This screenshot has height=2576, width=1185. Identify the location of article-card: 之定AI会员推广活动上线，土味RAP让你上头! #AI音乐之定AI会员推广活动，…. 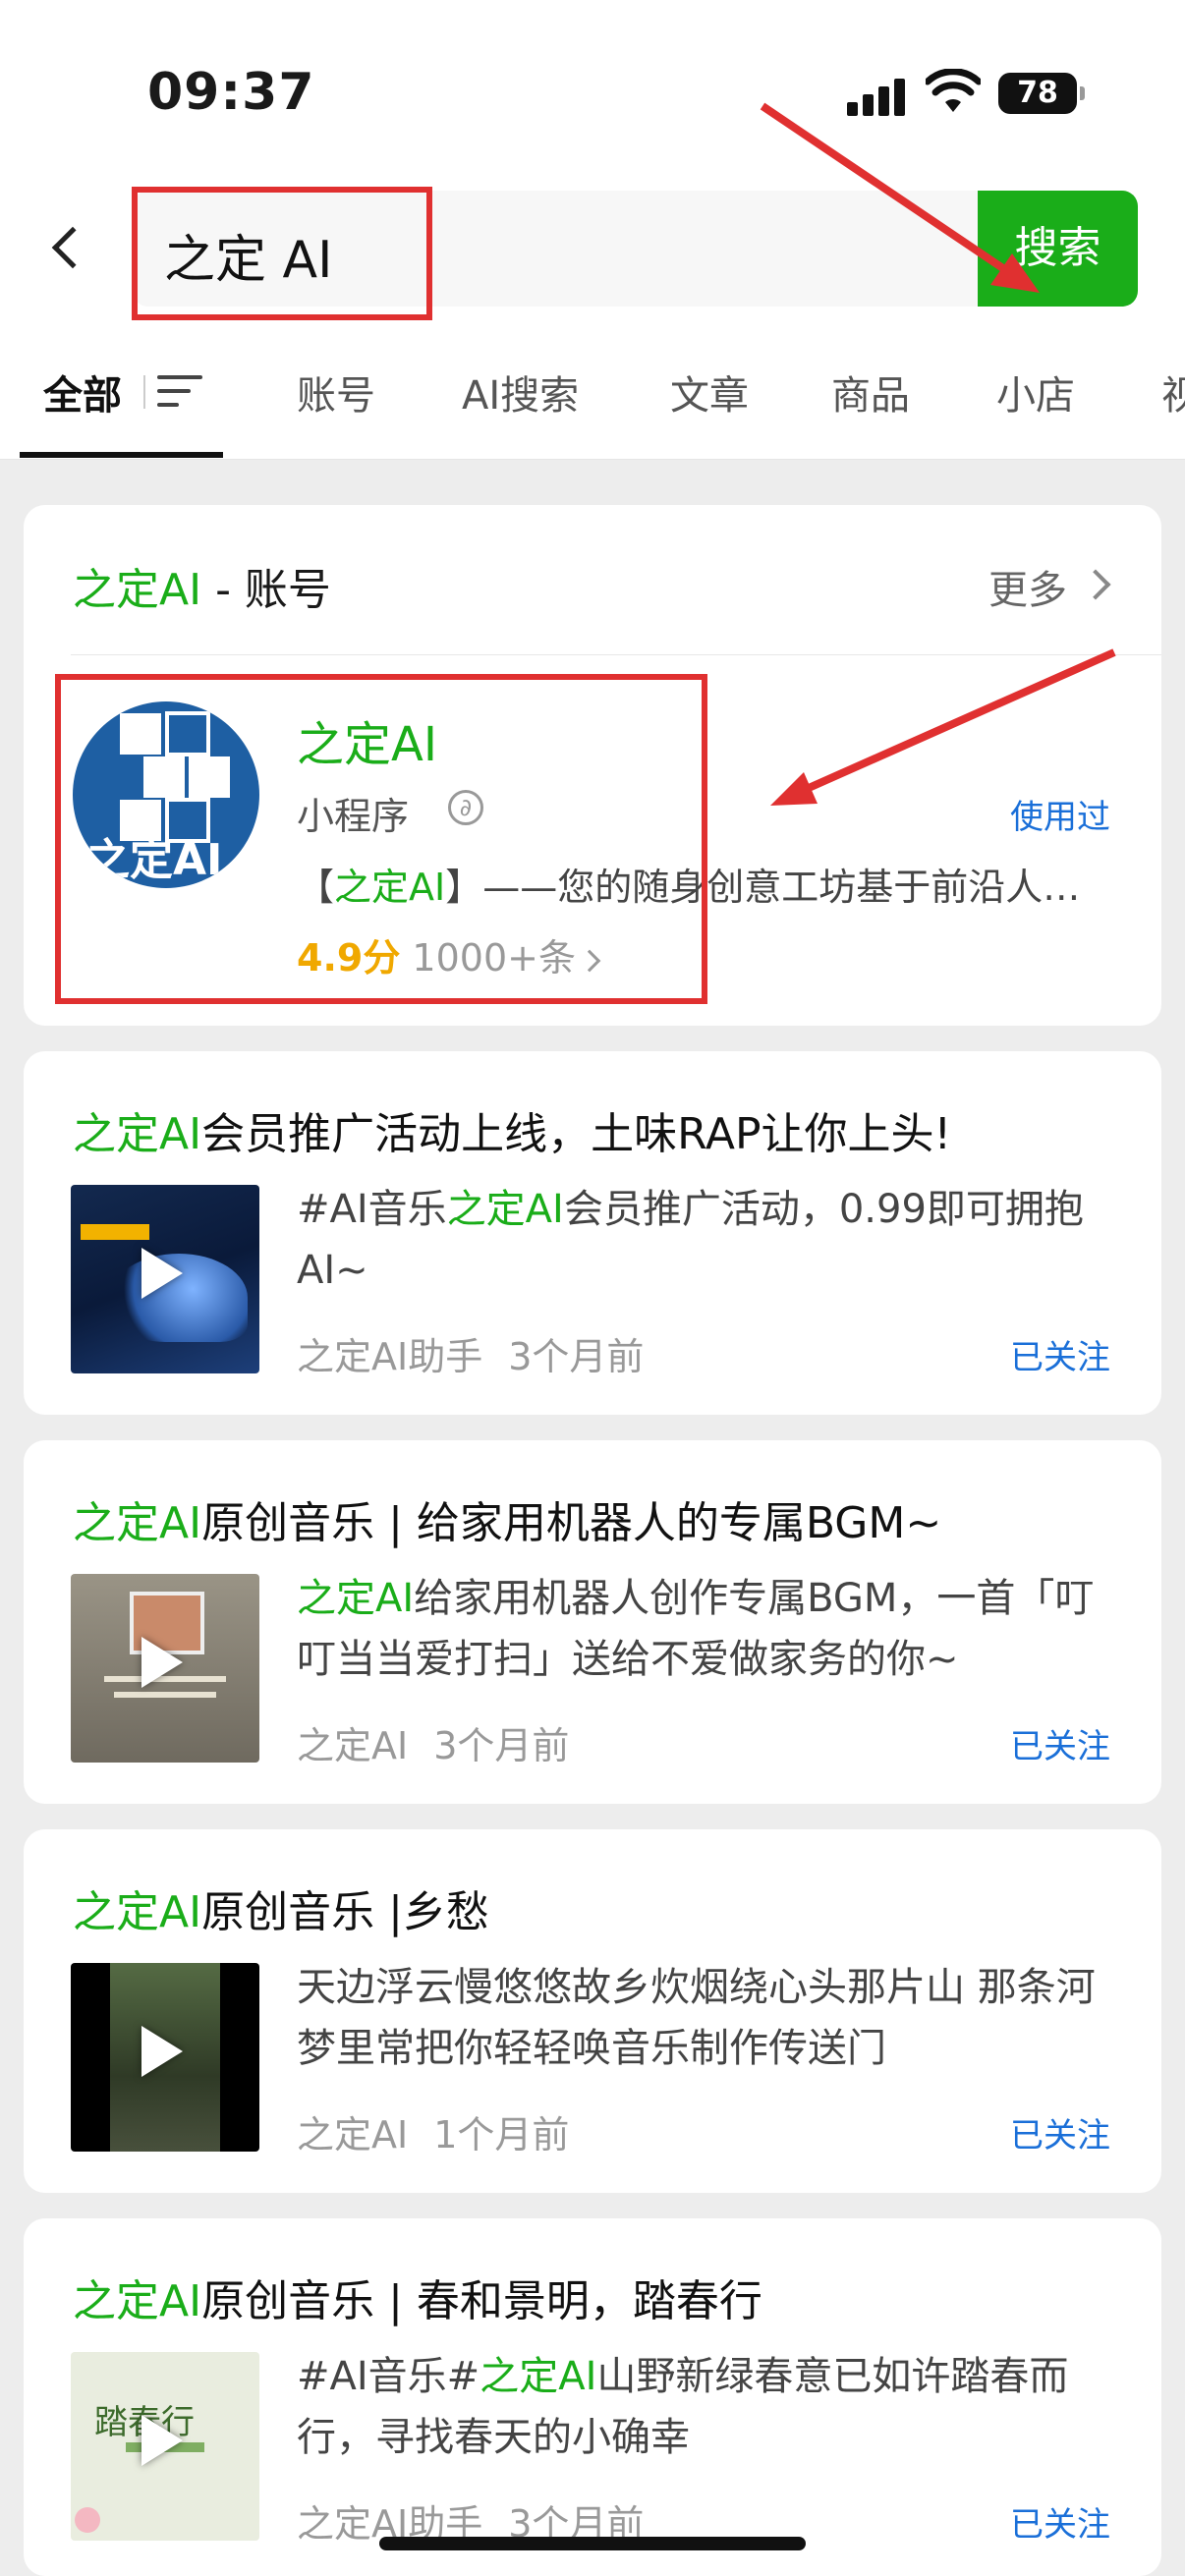
(592, 1233).